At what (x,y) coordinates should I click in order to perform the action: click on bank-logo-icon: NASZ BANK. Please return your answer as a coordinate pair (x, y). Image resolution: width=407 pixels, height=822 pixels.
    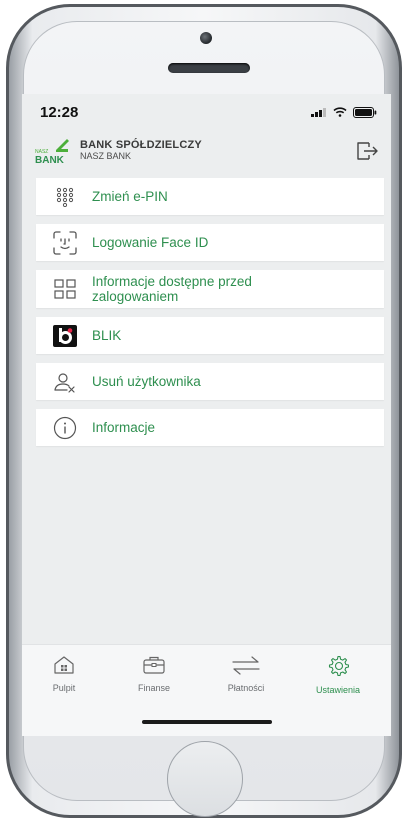
    Looking at the image, I should click on (52, 152).